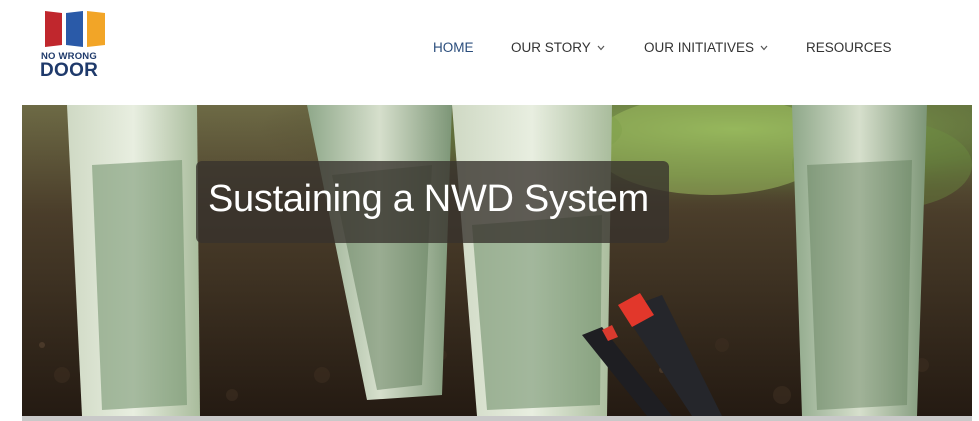  I want to click on nav-home-label: HOME, so click(453, 47).